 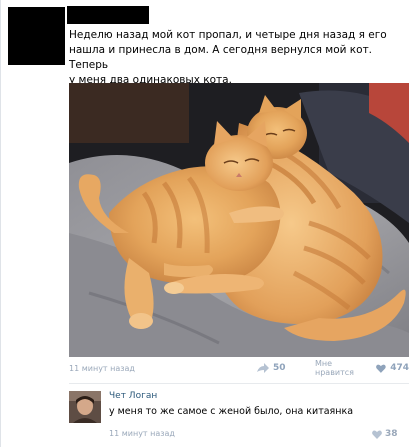 I want to click on share-icon, so click(x=263, y=368).